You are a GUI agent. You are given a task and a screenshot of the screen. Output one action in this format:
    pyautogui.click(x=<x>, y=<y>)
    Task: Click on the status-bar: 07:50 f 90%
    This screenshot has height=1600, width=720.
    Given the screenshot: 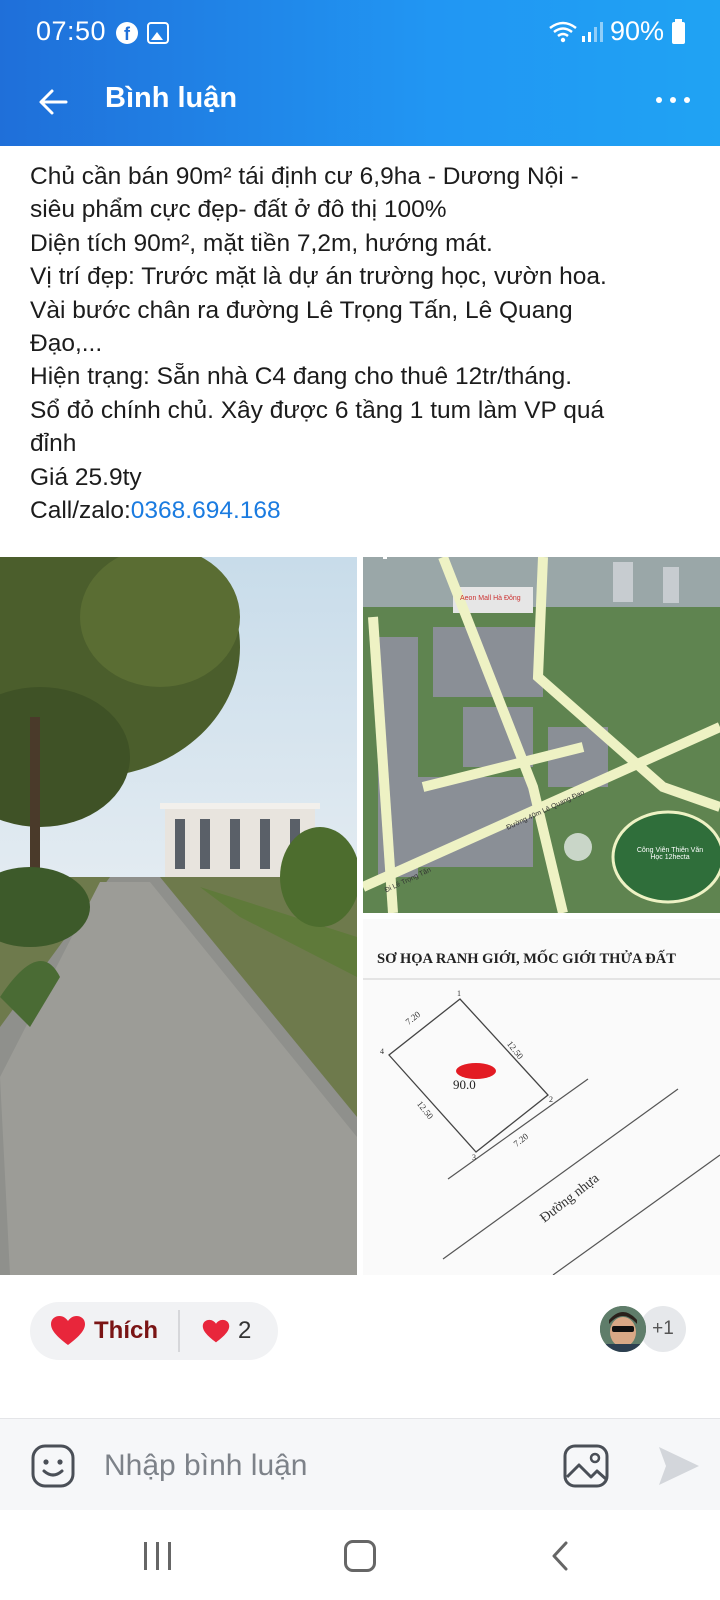 What is the action you would take?
    pyautogui.click(x=360, y=28)
    